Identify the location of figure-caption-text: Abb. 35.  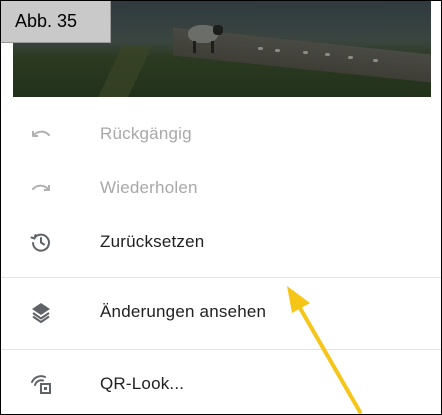
(46, 21).